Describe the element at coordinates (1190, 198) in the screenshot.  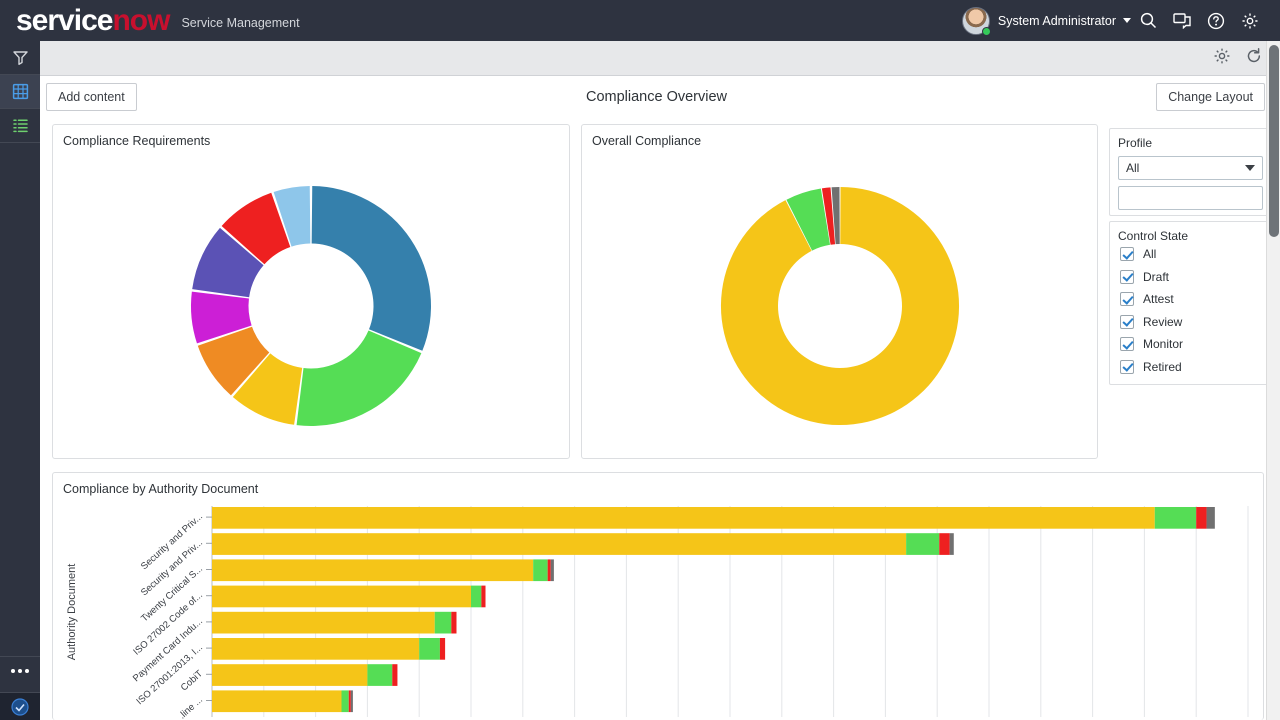
I see `profile-search-input` at that location.